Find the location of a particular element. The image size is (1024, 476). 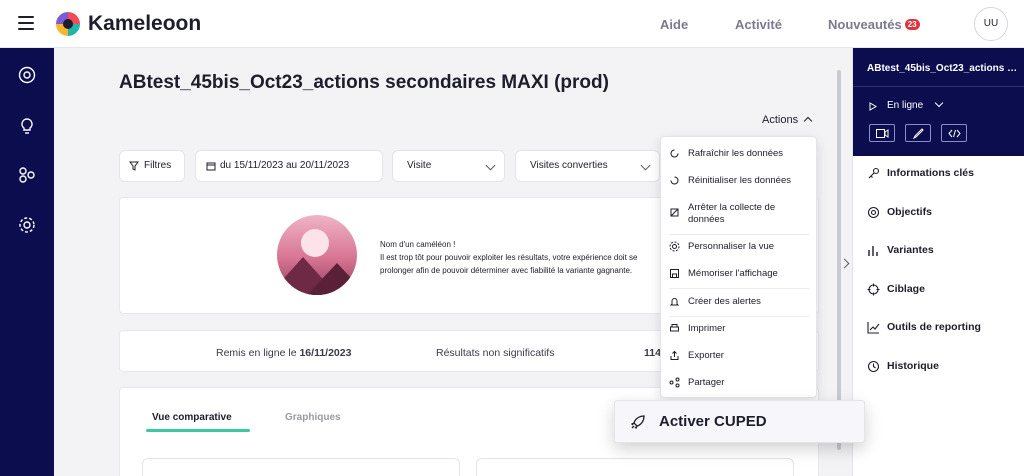

nav-label: Objectifs is located at coordinates (909, 212).